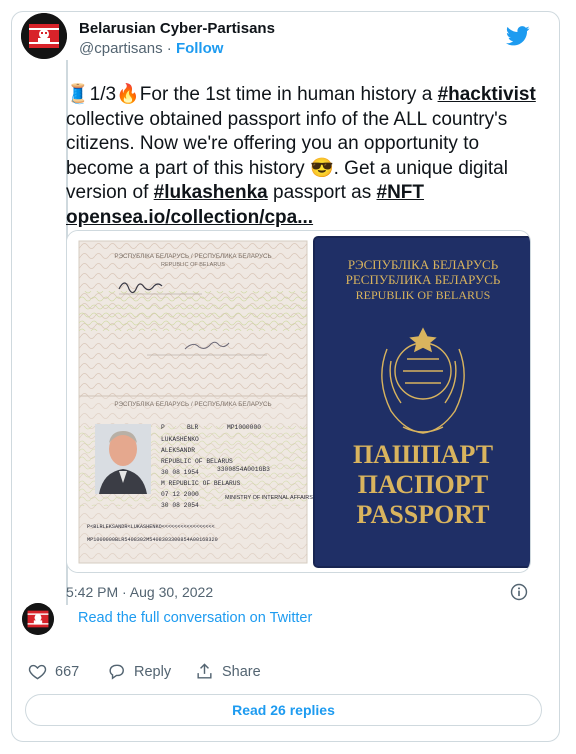 The width and height of the screenshot is (576, 754). What do you see at coordinates (518, 36) in the screenshot?
I see `twitter-bird-icon` at bounding box center [518, 36].